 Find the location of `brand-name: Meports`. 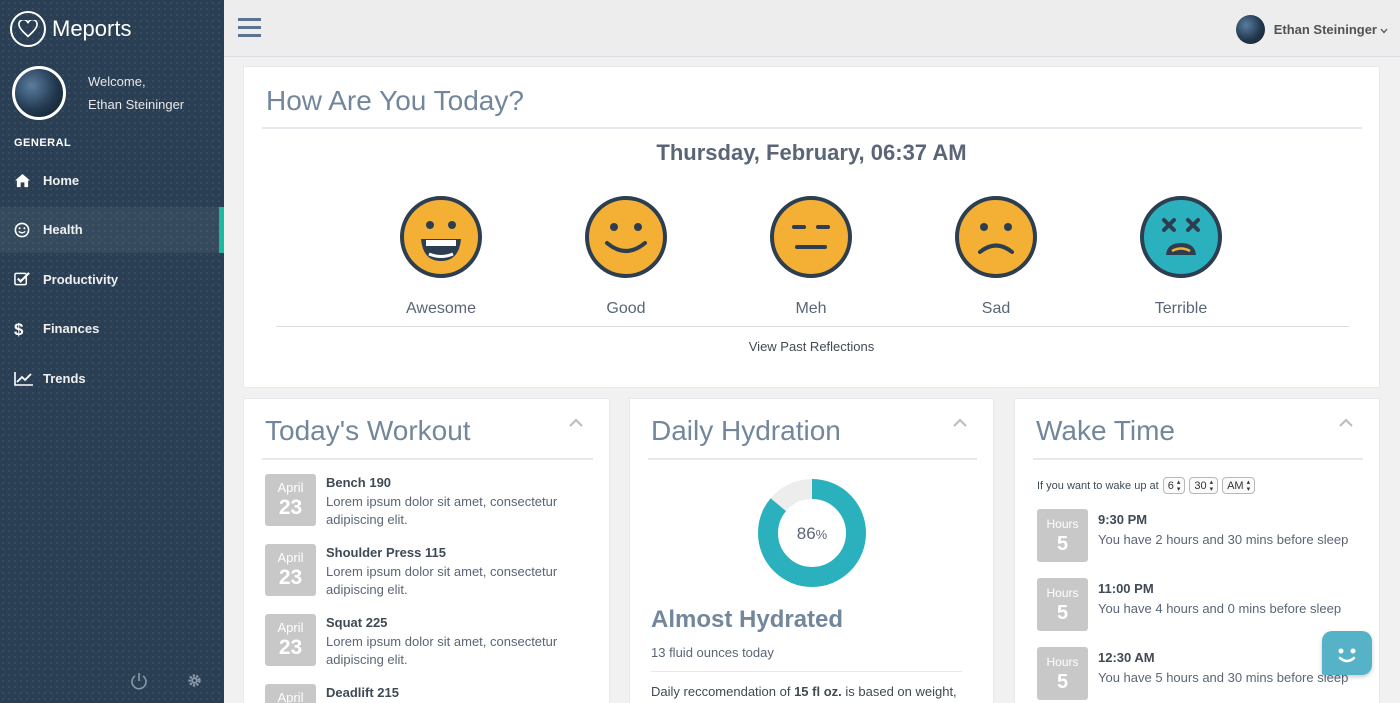

brand-name: Meports is located at coordinates (92, 28).